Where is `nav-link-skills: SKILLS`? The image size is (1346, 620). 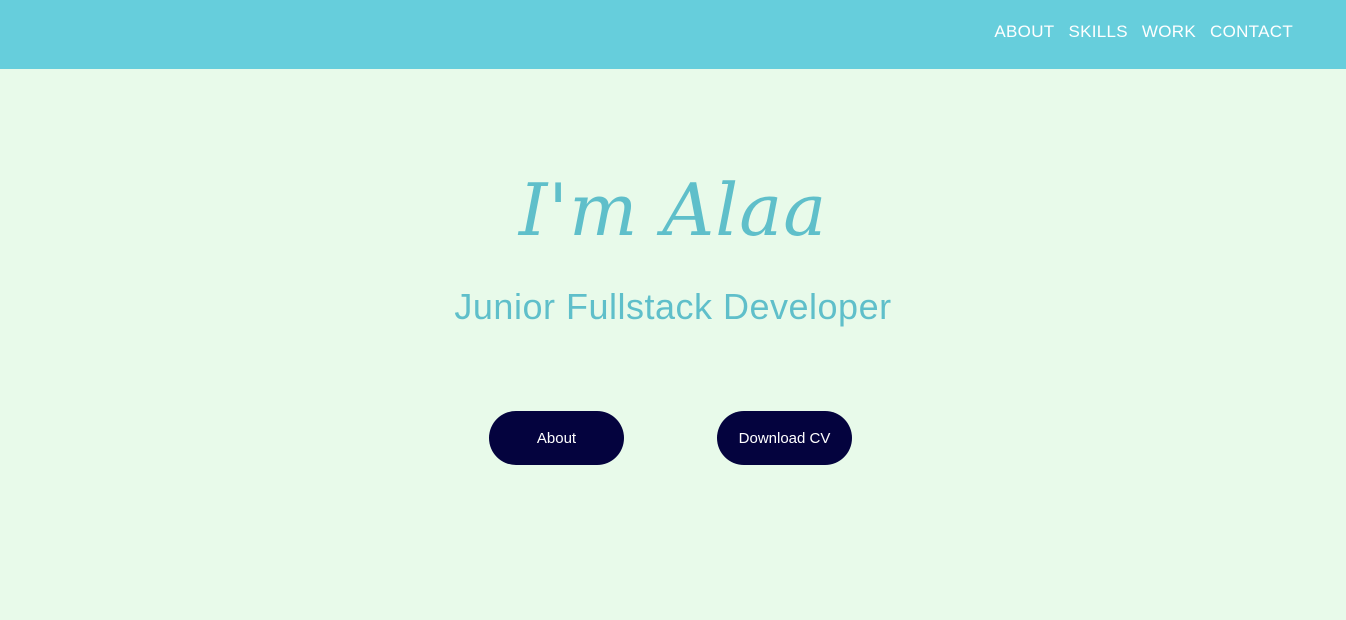 nav-link-skills: SKILLS is located at coordinates (1097, 32).